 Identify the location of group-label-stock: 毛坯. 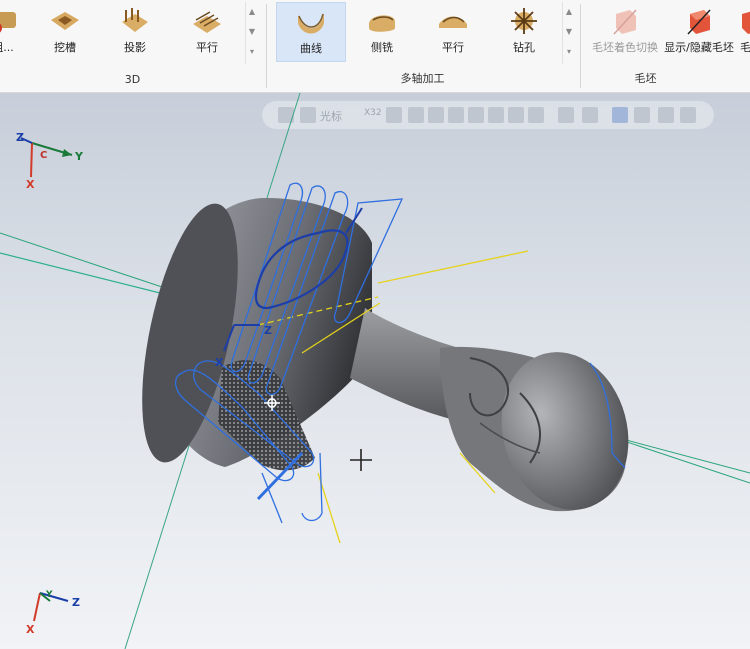
(645, 78).